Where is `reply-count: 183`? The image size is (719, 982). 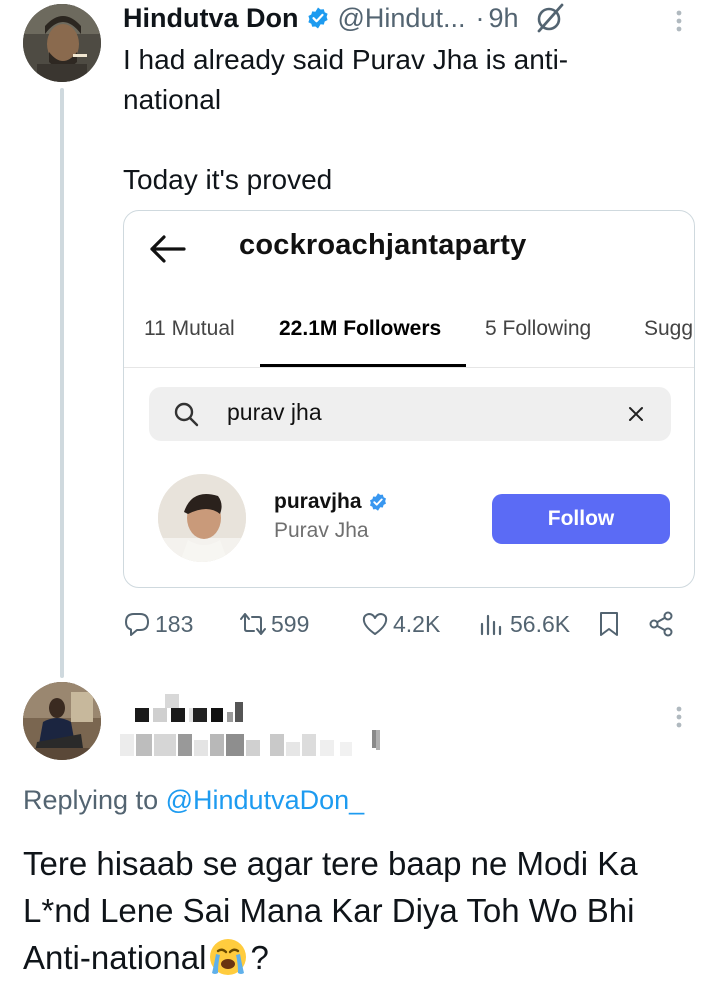
reply-count: 183 is located at coordinates (174, 623).